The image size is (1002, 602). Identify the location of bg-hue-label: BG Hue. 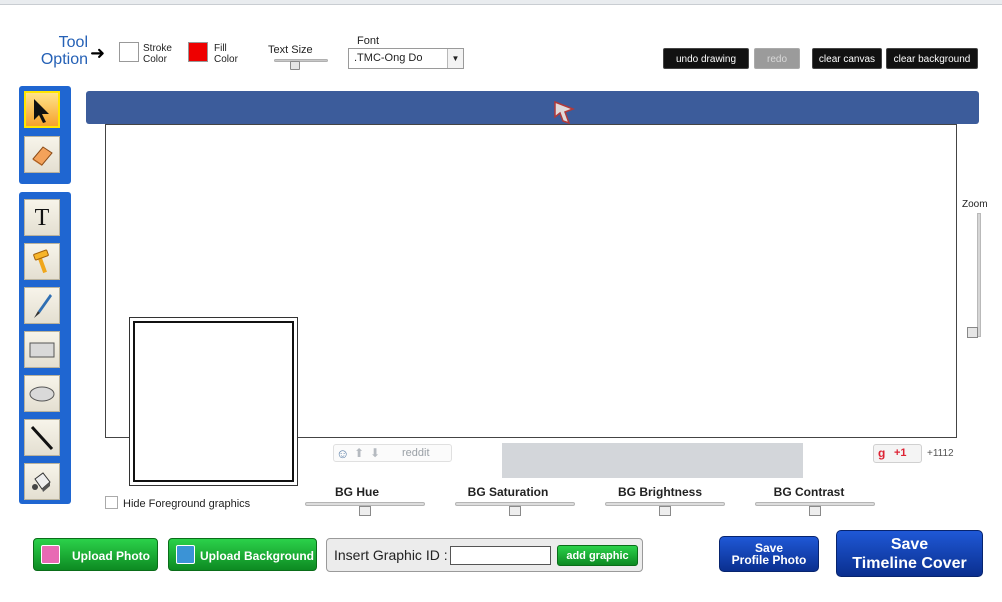
(356, 492).